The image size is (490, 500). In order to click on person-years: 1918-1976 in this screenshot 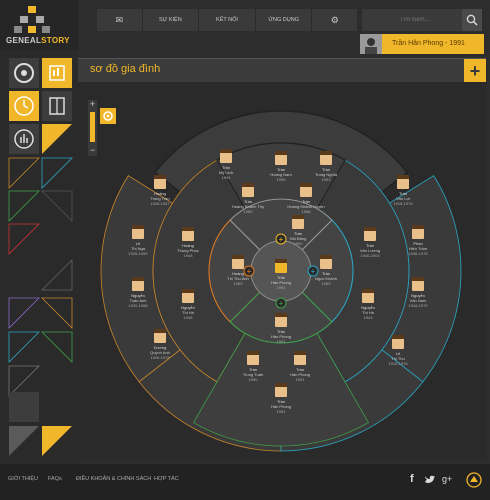, I will do `click(403, 203)`.